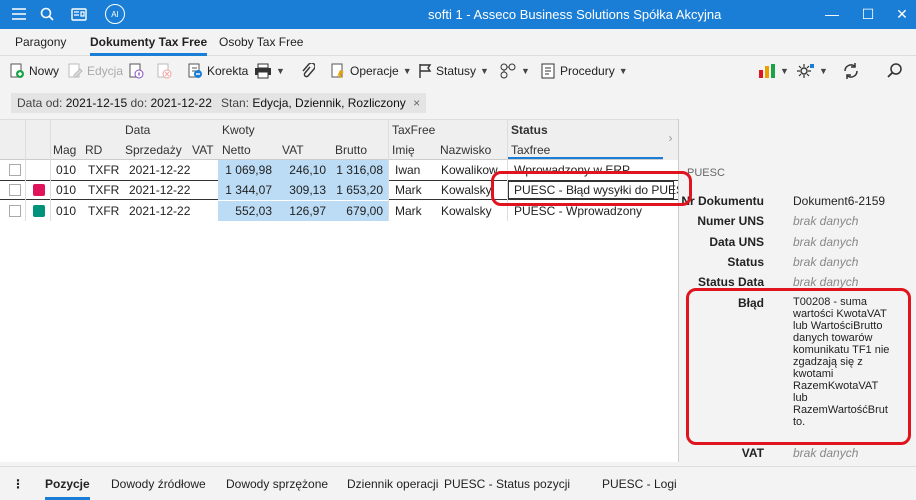 The image size is (916, 500). Describe the element at coordinates (203, 150) in the screenshot. I see `column-header-vat: VAT` at that location.